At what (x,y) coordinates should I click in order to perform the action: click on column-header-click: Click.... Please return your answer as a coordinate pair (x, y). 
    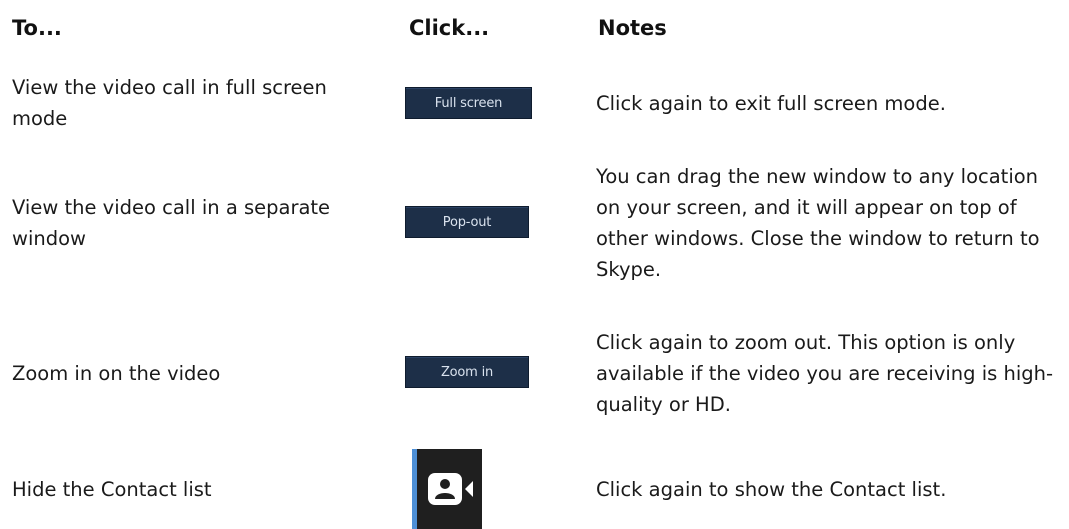
    Looking at the image, I should click on (449, 28).